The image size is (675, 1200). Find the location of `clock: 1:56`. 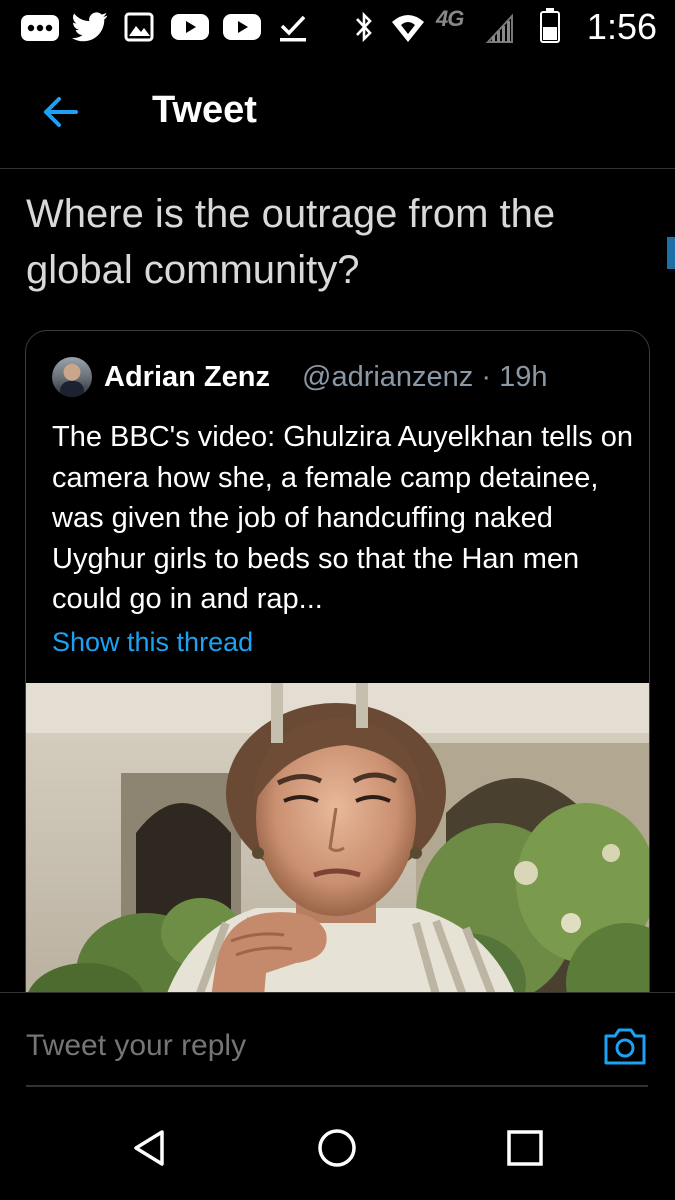

clock: 1:56 is located at coordinates (621, 26).